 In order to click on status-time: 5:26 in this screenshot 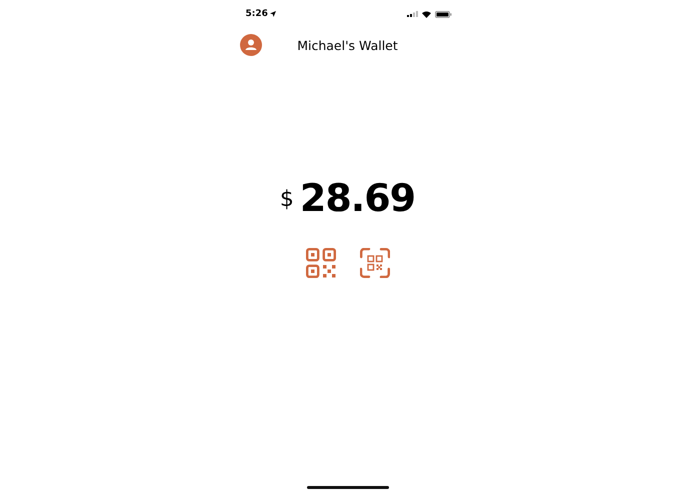, I will do `click(257, 14)`.